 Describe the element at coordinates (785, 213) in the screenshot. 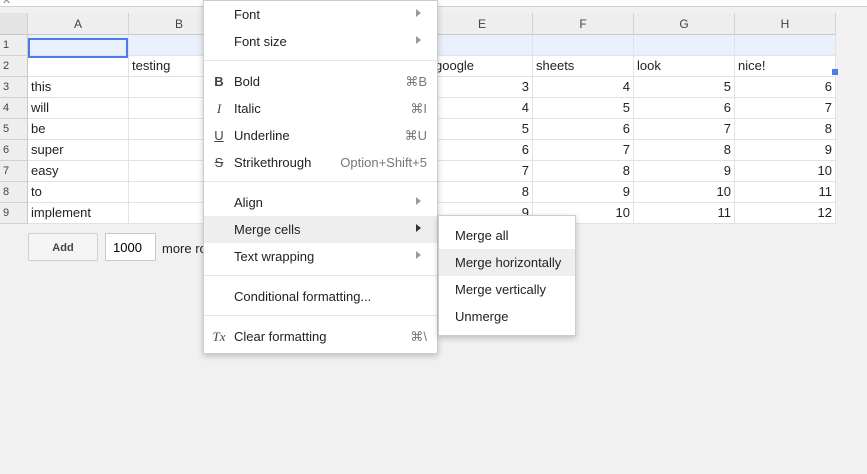

I see `cell: 12` at that location.